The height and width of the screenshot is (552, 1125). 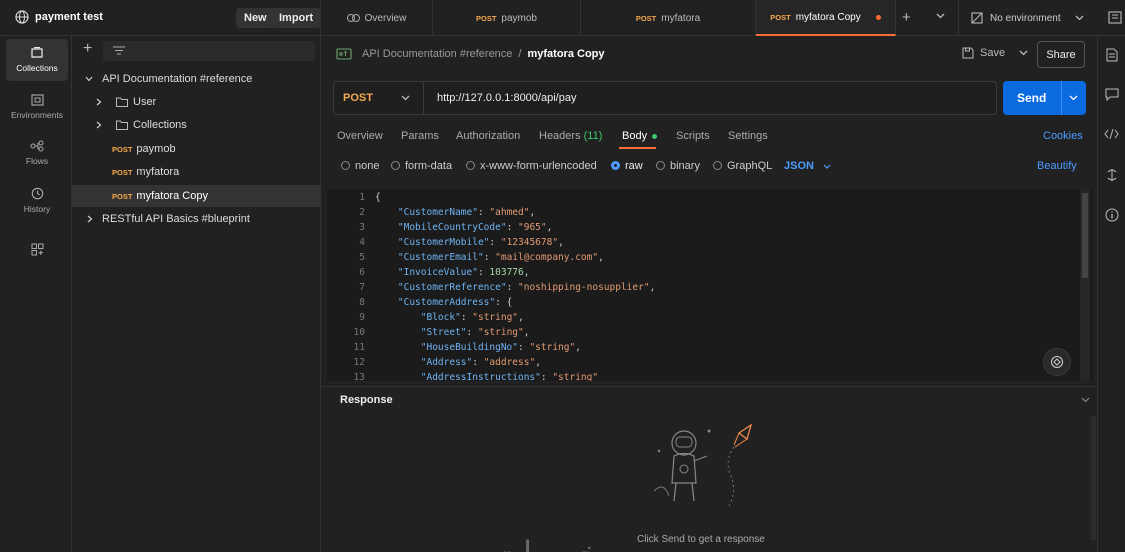 I want to click on url-bar: POST http://127.0.0.1:8000/api/pay, so click(x=665, y=98).